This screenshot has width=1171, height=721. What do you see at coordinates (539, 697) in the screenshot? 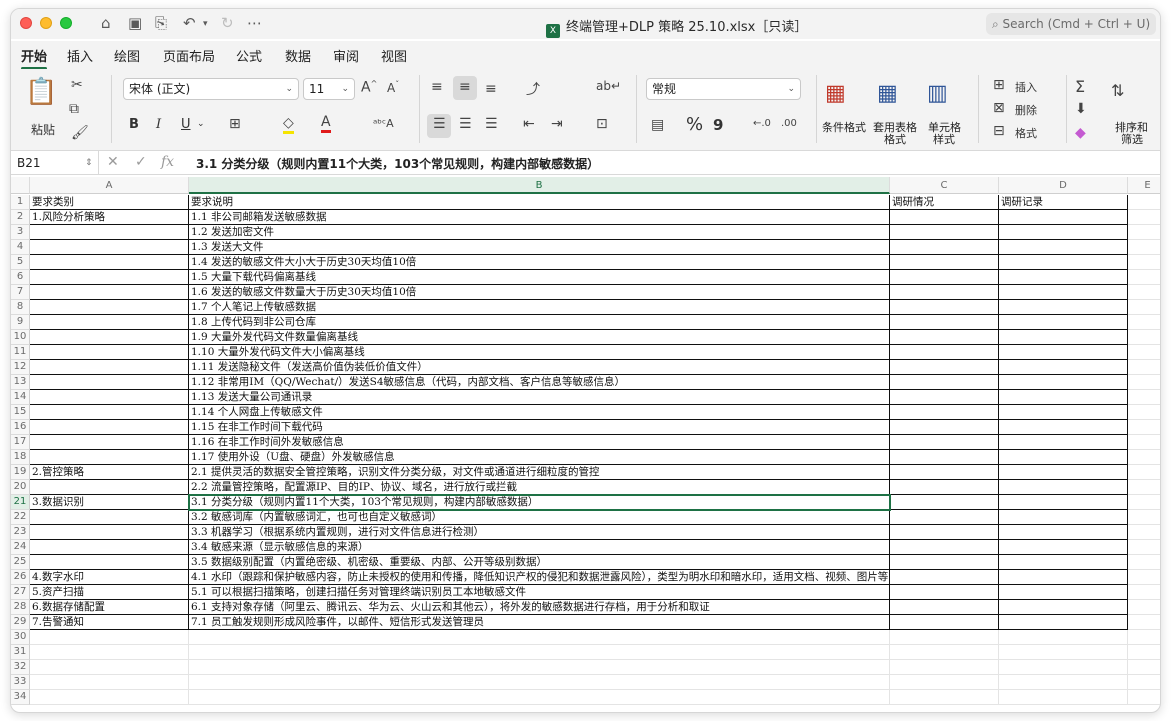
I see `cell-b34` at bounding box center [539, 697].